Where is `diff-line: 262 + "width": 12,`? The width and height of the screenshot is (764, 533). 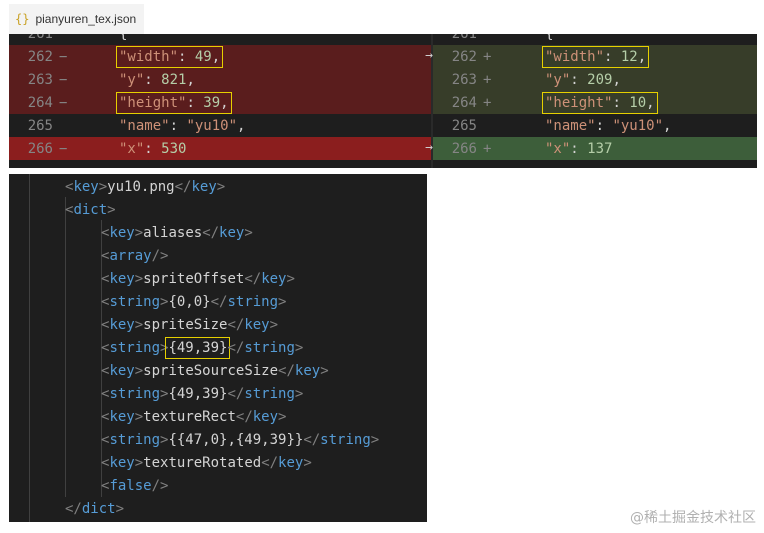 diff-line: 262 + "width": 12, is located at coordinates (595, 56).